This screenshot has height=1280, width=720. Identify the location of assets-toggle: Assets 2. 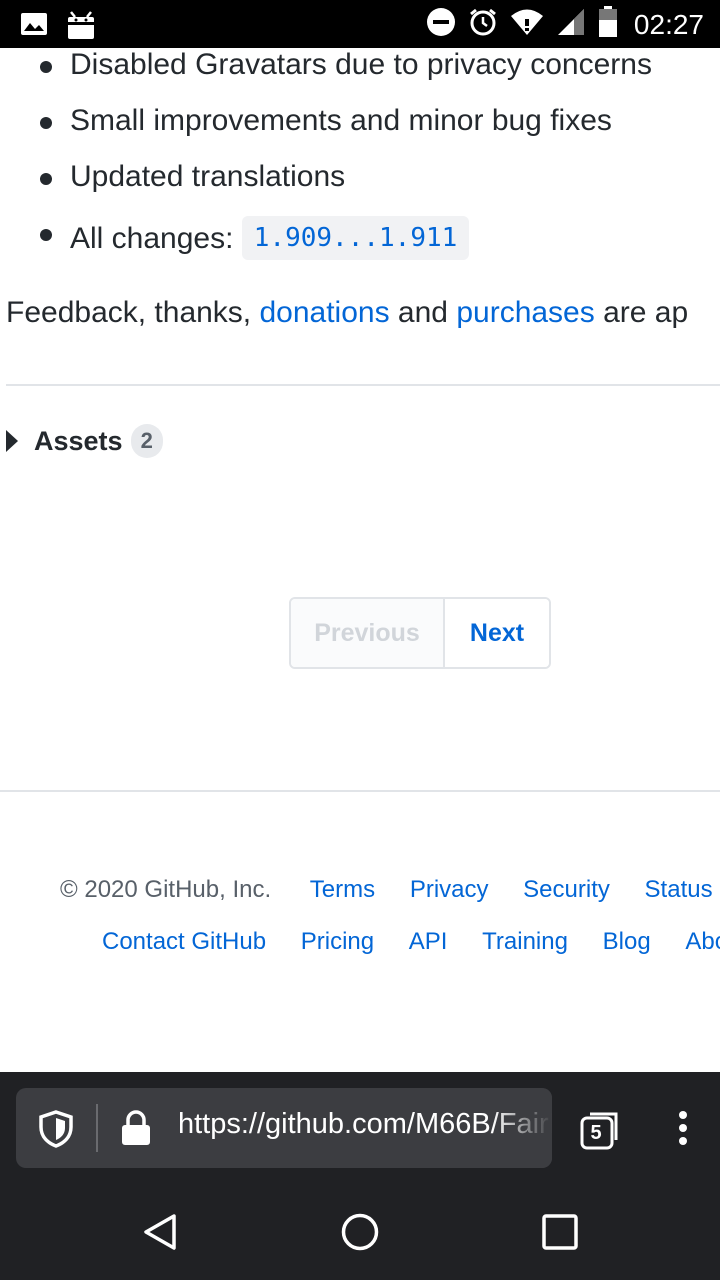
(84, 441).